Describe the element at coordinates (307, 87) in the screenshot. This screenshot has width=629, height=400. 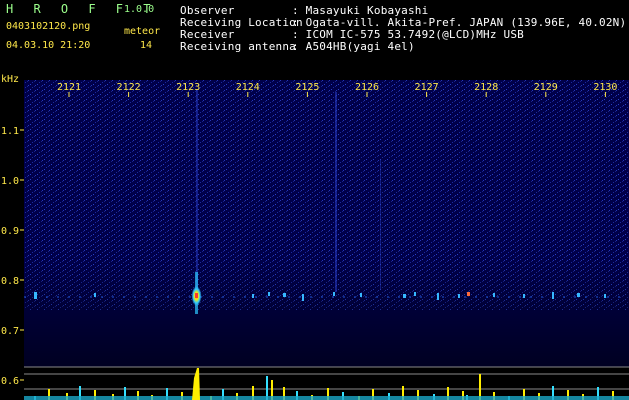
I see `time-tick-label: 2125` at that location.